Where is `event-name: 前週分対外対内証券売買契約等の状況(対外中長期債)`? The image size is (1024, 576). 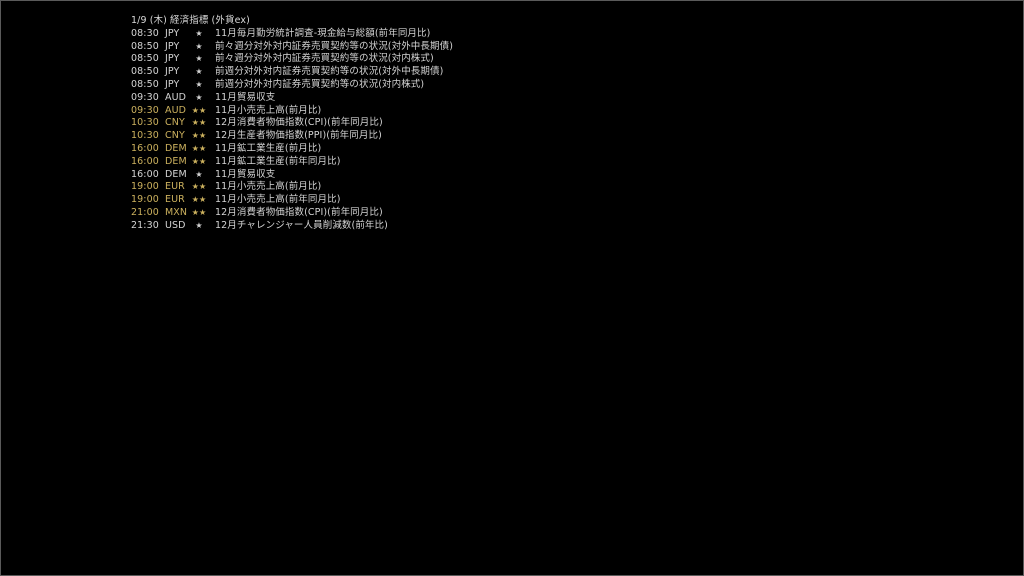 event-name: 前週分対外対内証券売買契約等の状況(対外中長期債) is located at coordinates (329, 72).